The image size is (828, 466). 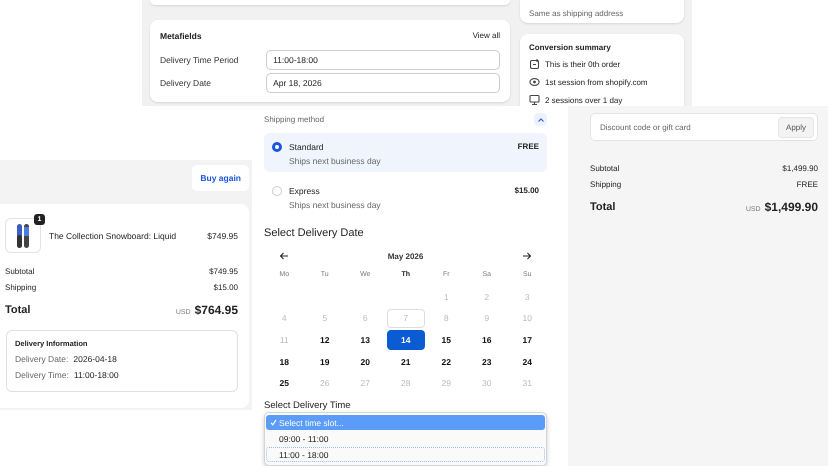 What do you see at coordinates (576, 13) in the screenshot?
I see `billing-address-text: Same as shipping address` at bounding box center [576, 13].